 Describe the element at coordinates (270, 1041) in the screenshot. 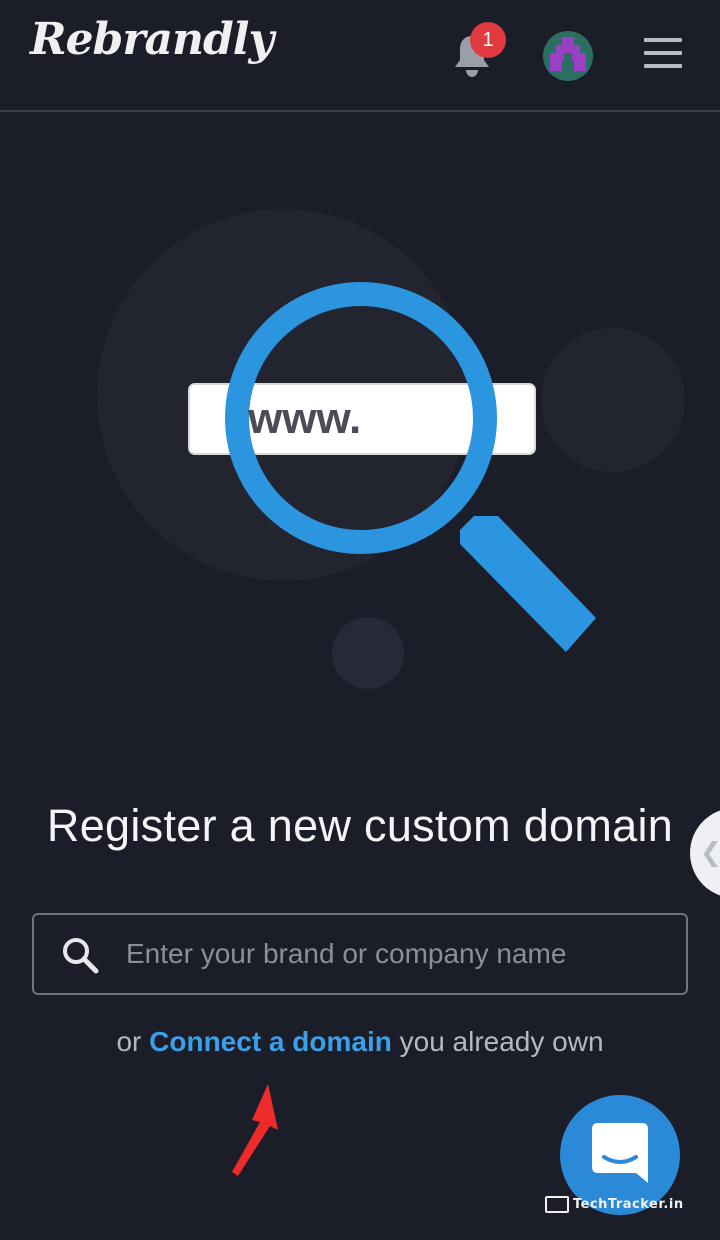

I see `connect-domain-link: Connect a domain` at that location.